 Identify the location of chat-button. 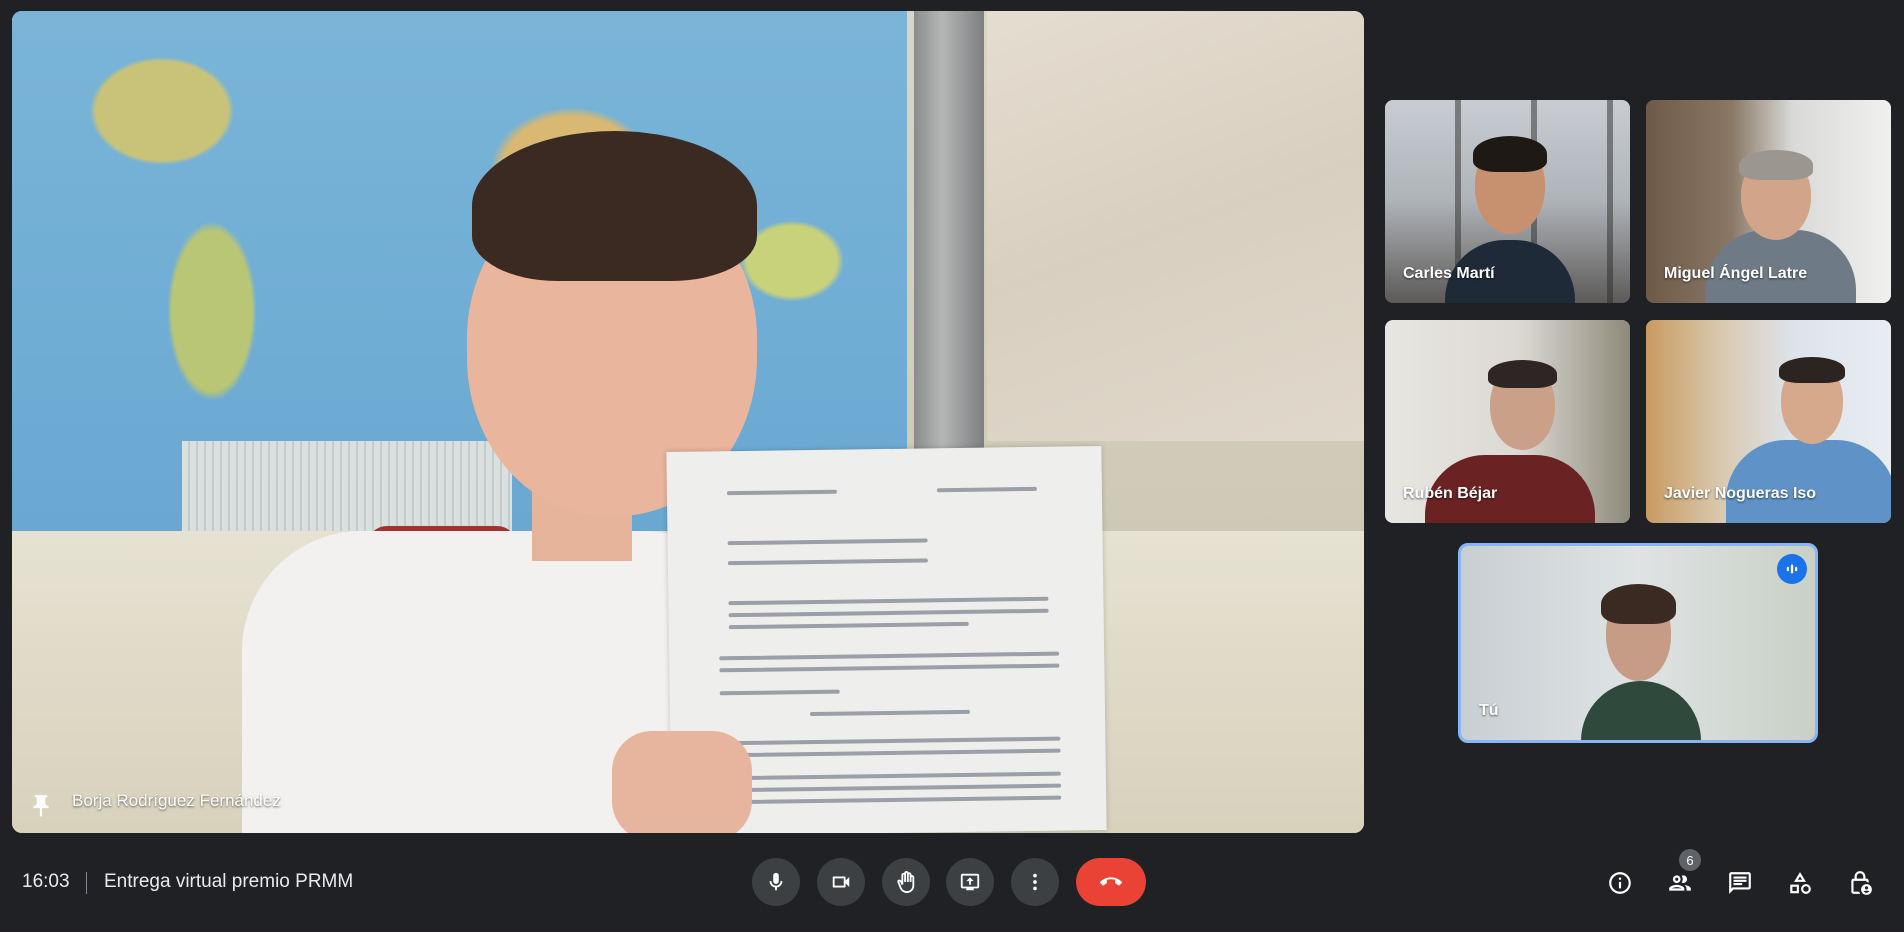
(1740, 883).